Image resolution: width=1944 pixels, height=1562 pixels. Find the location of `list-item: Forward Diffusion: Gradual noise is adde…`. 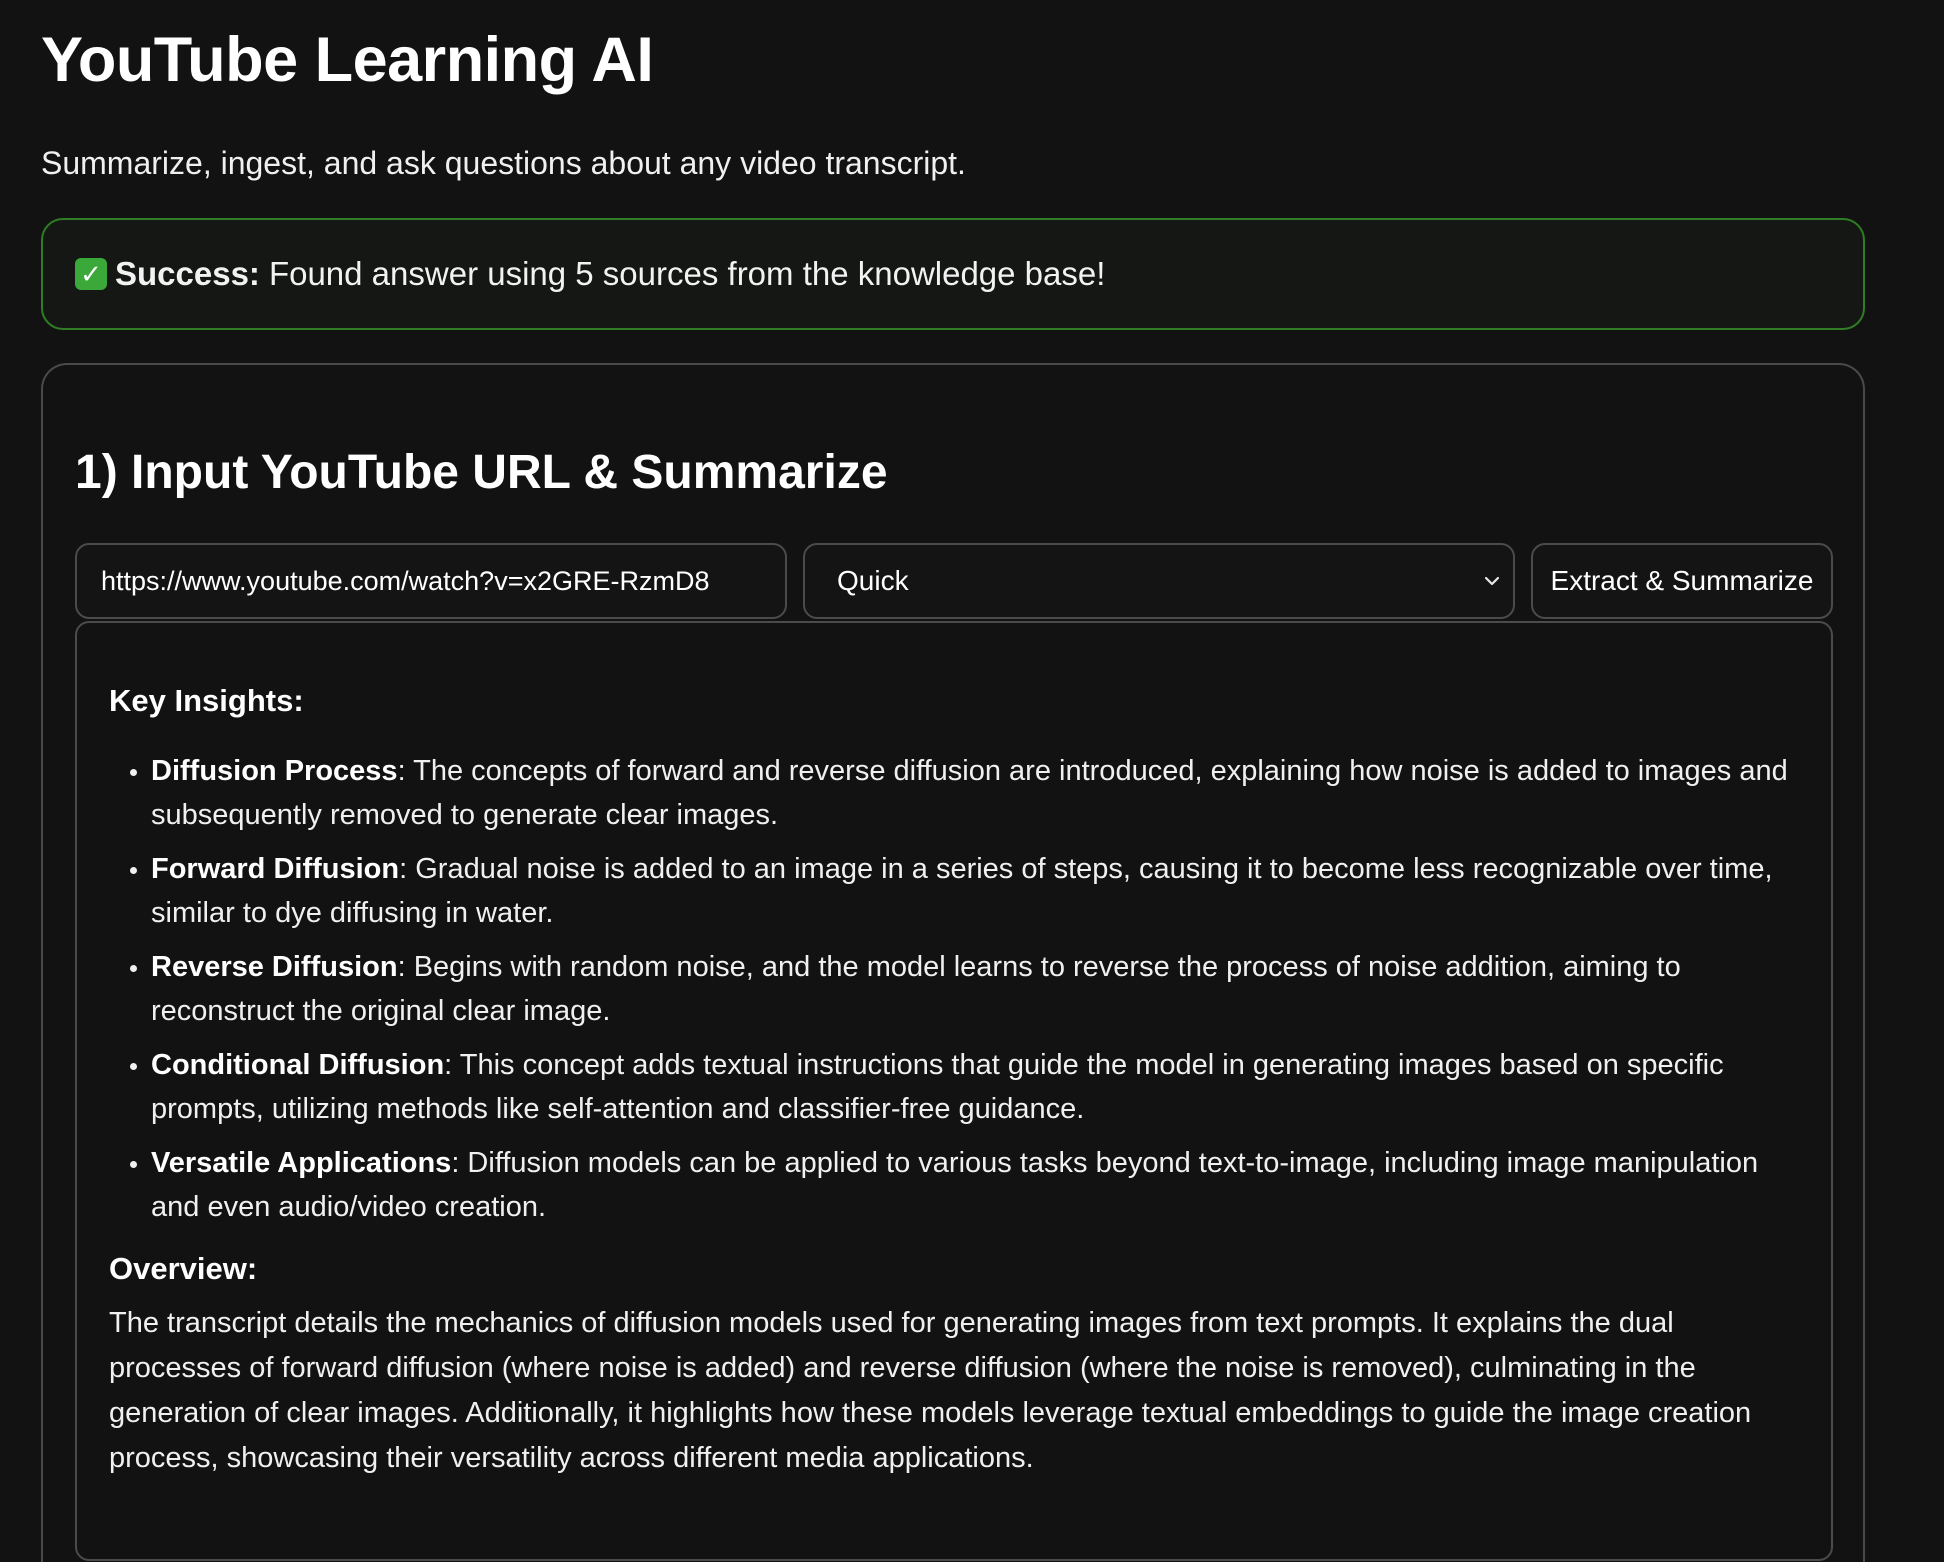

list-item: Forward Diffusion: Gradual noise is adde… is located at coordinates (974, 891).